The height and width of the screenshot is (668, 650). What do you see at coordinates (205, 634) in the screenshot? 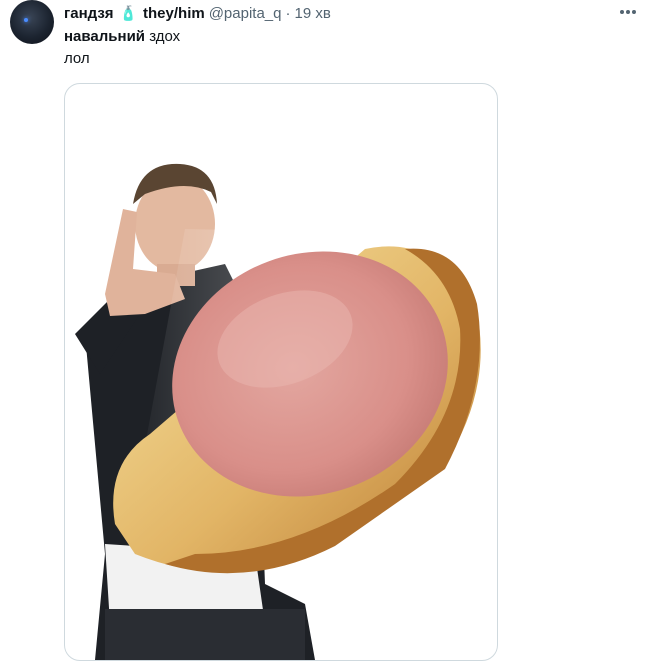
I see `person-jeans` at bounding box center [205, 634].